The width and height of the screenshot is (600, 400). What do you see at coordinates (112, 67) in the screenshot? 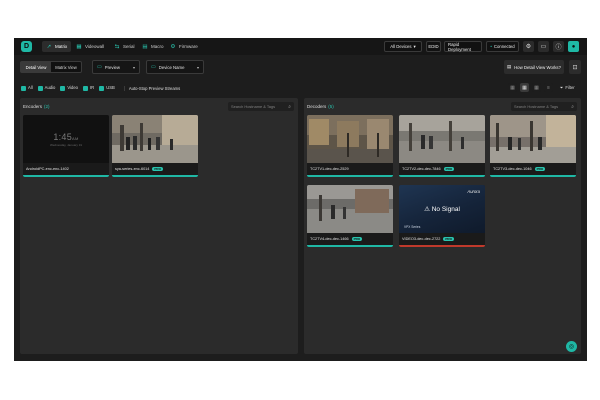
I see `preview-label: Preview` at bounding box center [112, 67].